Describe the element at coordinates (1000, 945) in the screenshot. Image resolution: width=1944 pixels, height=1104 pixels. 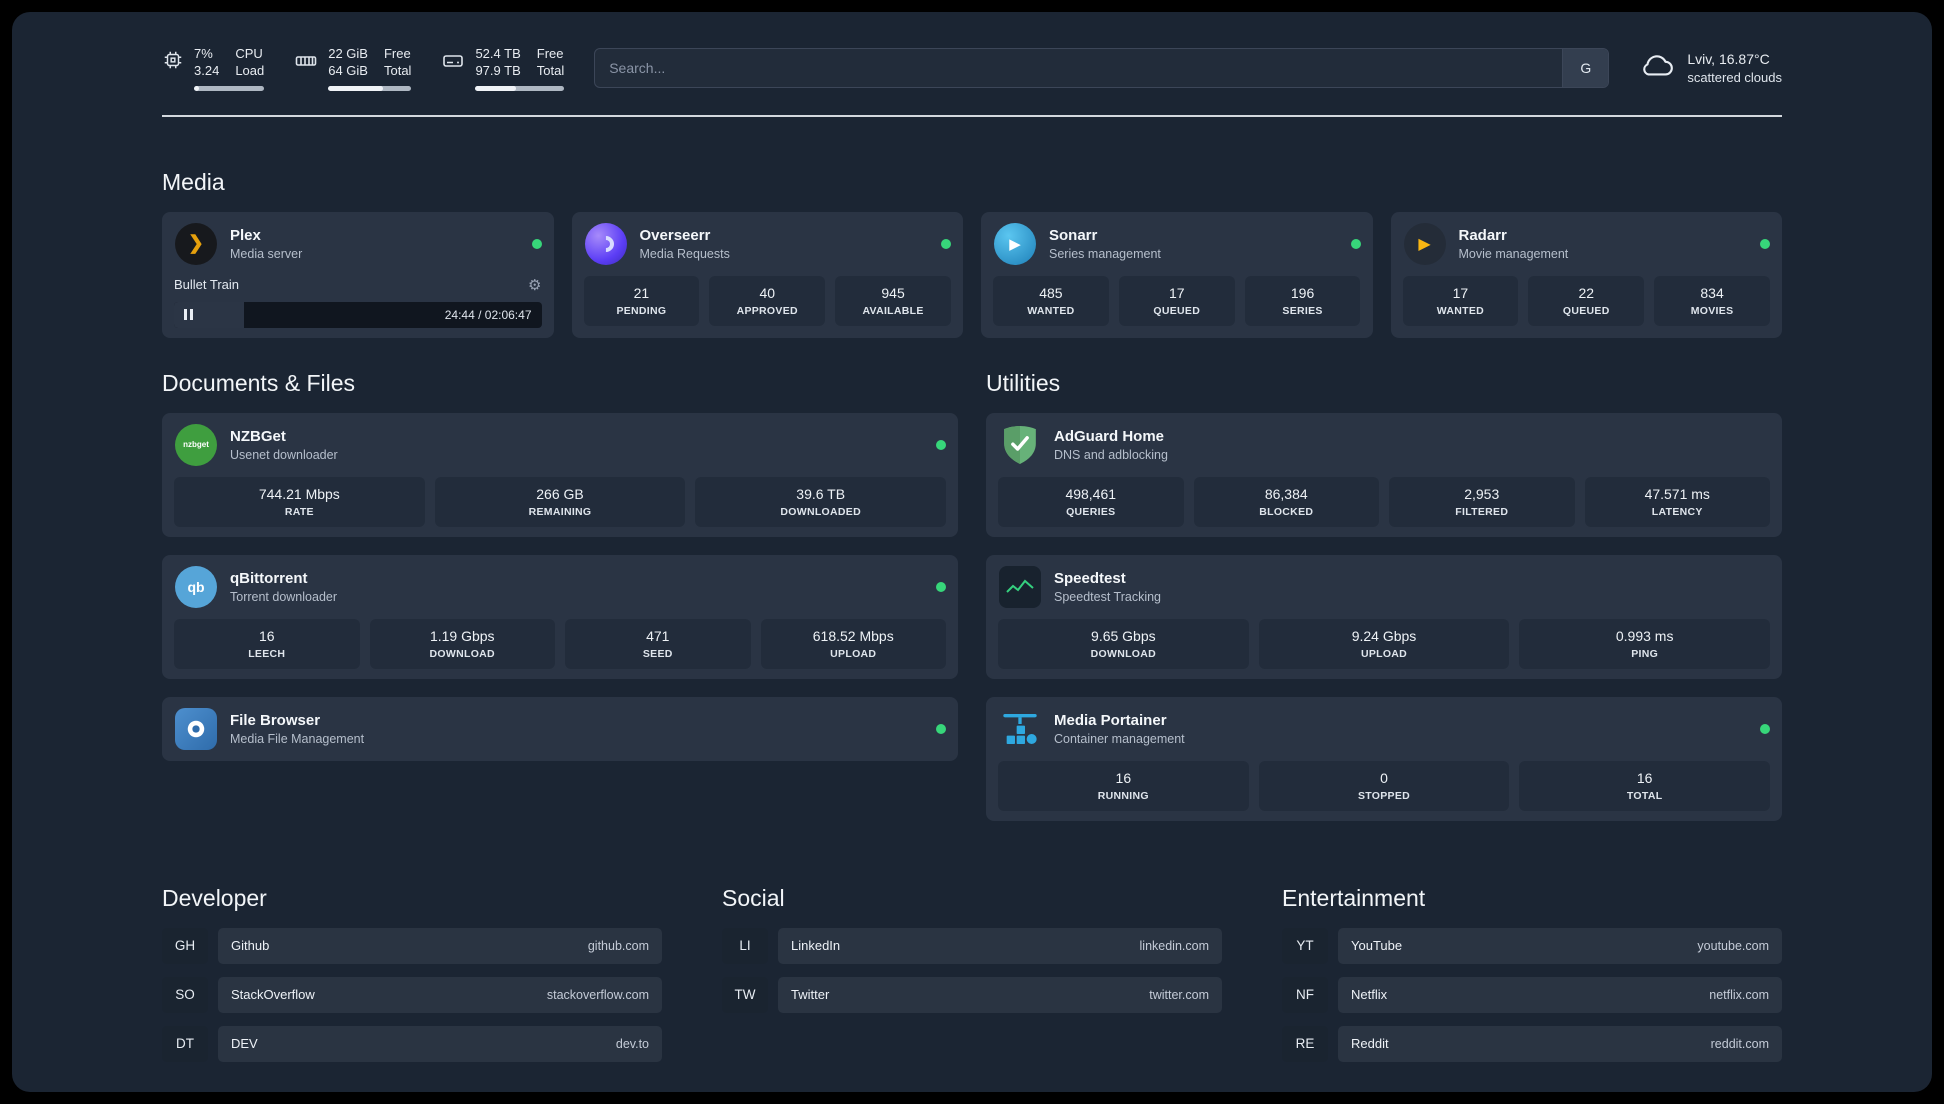
I see `bookmark-link: LinkedIn linkedin.com` at that location.